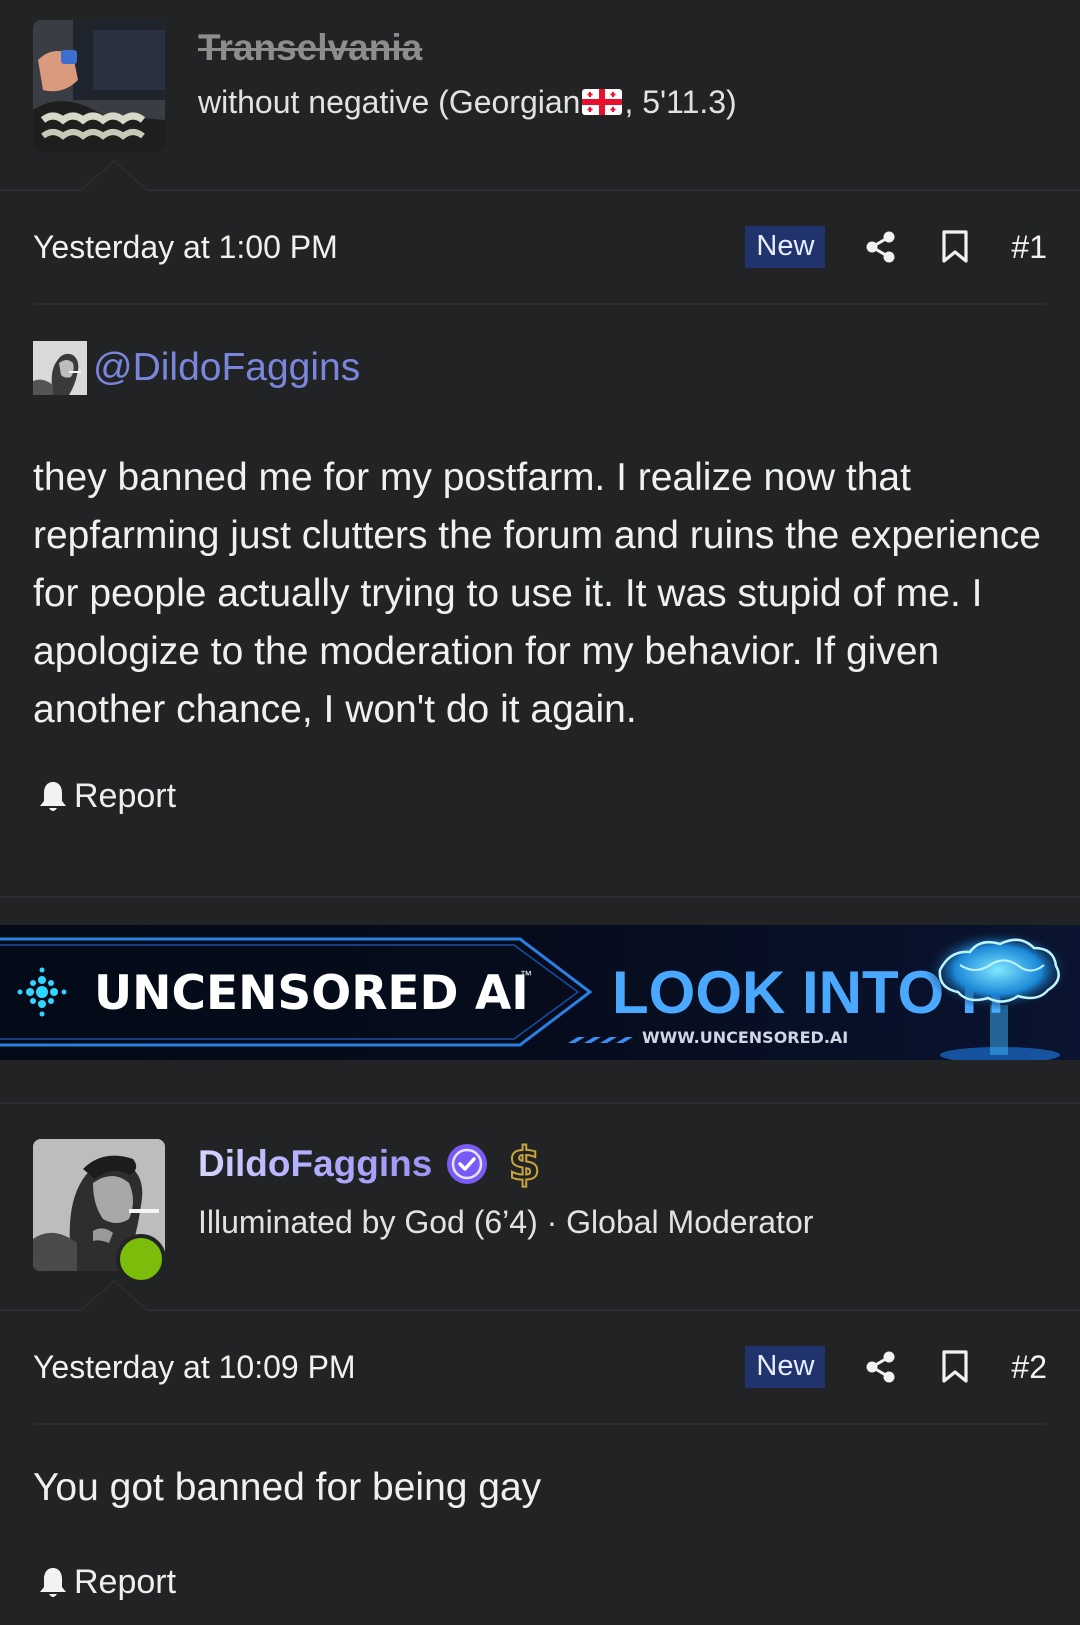 The image size is (1080, 1625). What do you see at coordinates (542, 796) in the screenshot?
I see `post1-report-link: Report` at bounding box center [542, 796].